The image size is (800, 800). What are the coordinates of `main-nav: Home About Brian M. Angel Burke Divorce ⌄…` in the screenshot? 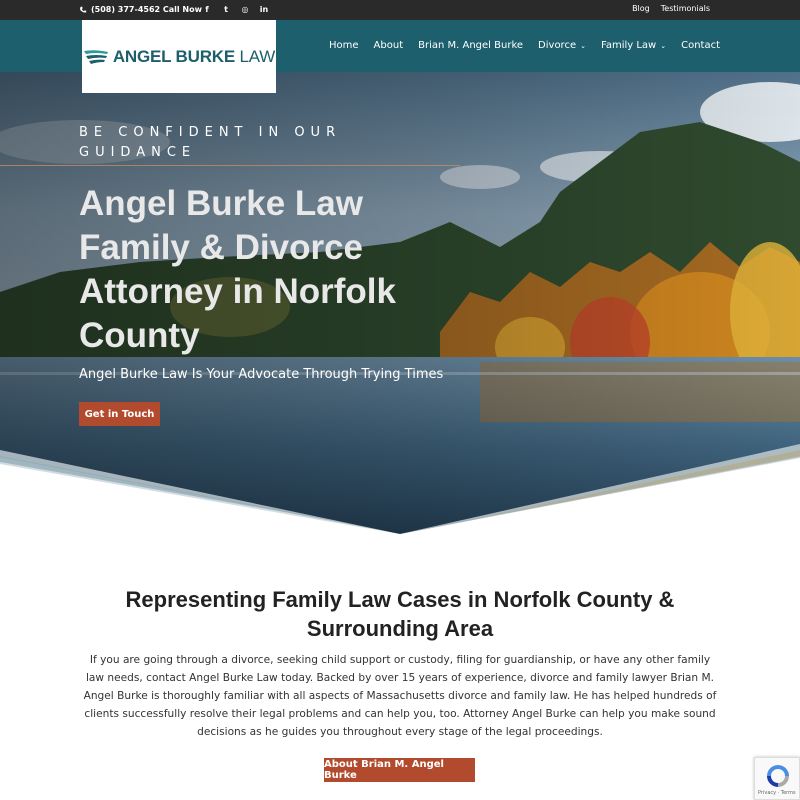 It's located at (524, 45).